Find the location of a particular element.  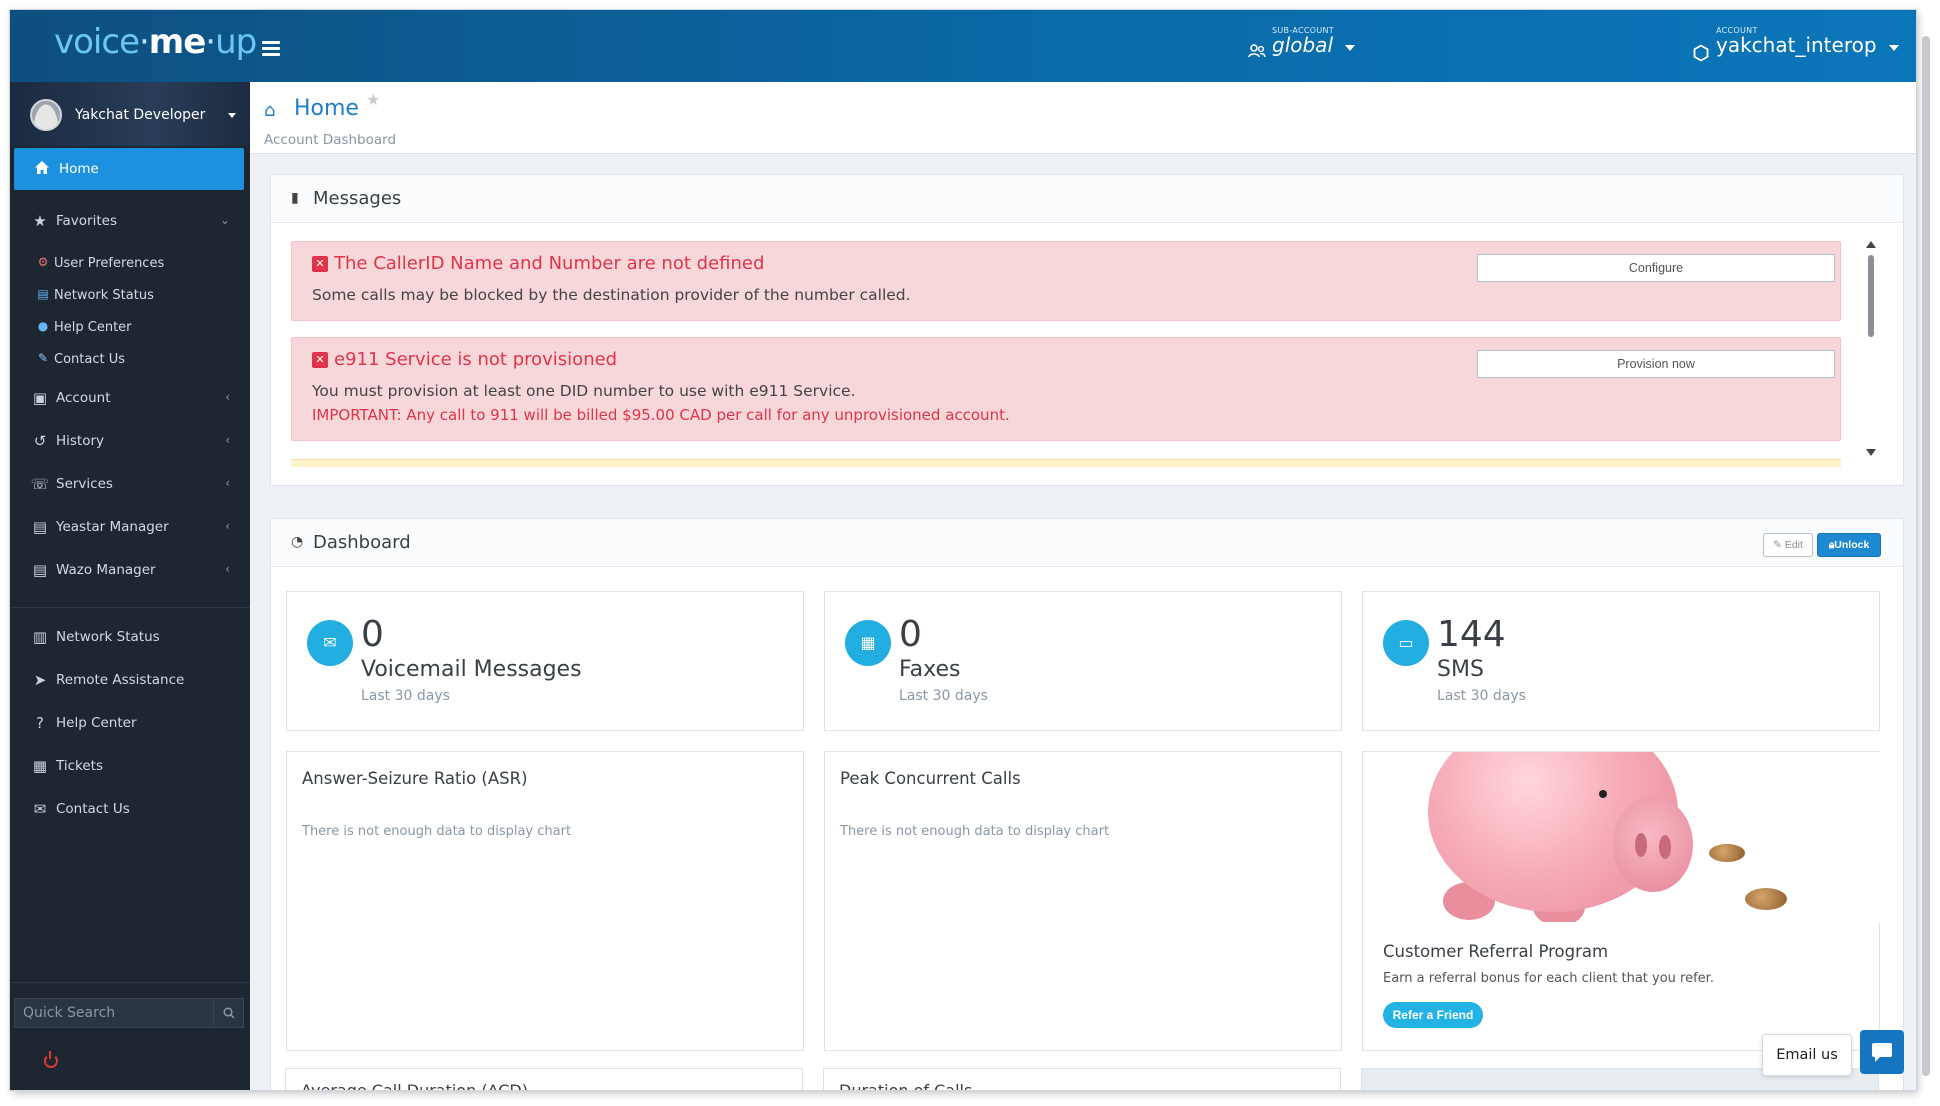

sidebar-item-contact-us: ✉ Contact Us is located at coordinates (130, 809).